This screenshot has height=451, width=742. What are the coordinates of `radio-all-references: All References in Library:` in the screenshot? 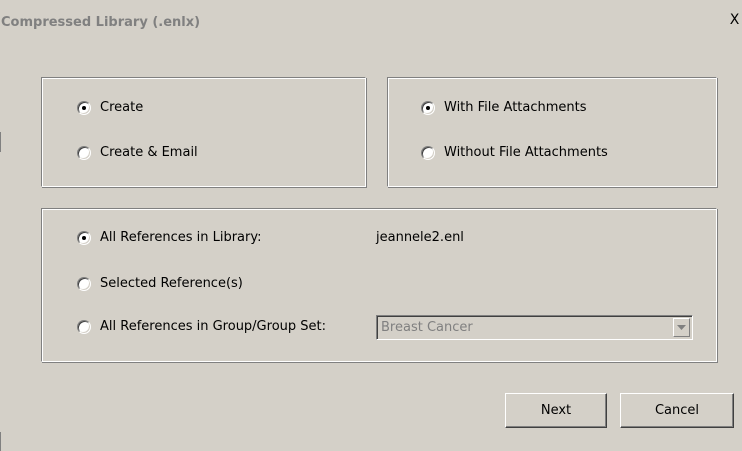 It's located at (169, 237).